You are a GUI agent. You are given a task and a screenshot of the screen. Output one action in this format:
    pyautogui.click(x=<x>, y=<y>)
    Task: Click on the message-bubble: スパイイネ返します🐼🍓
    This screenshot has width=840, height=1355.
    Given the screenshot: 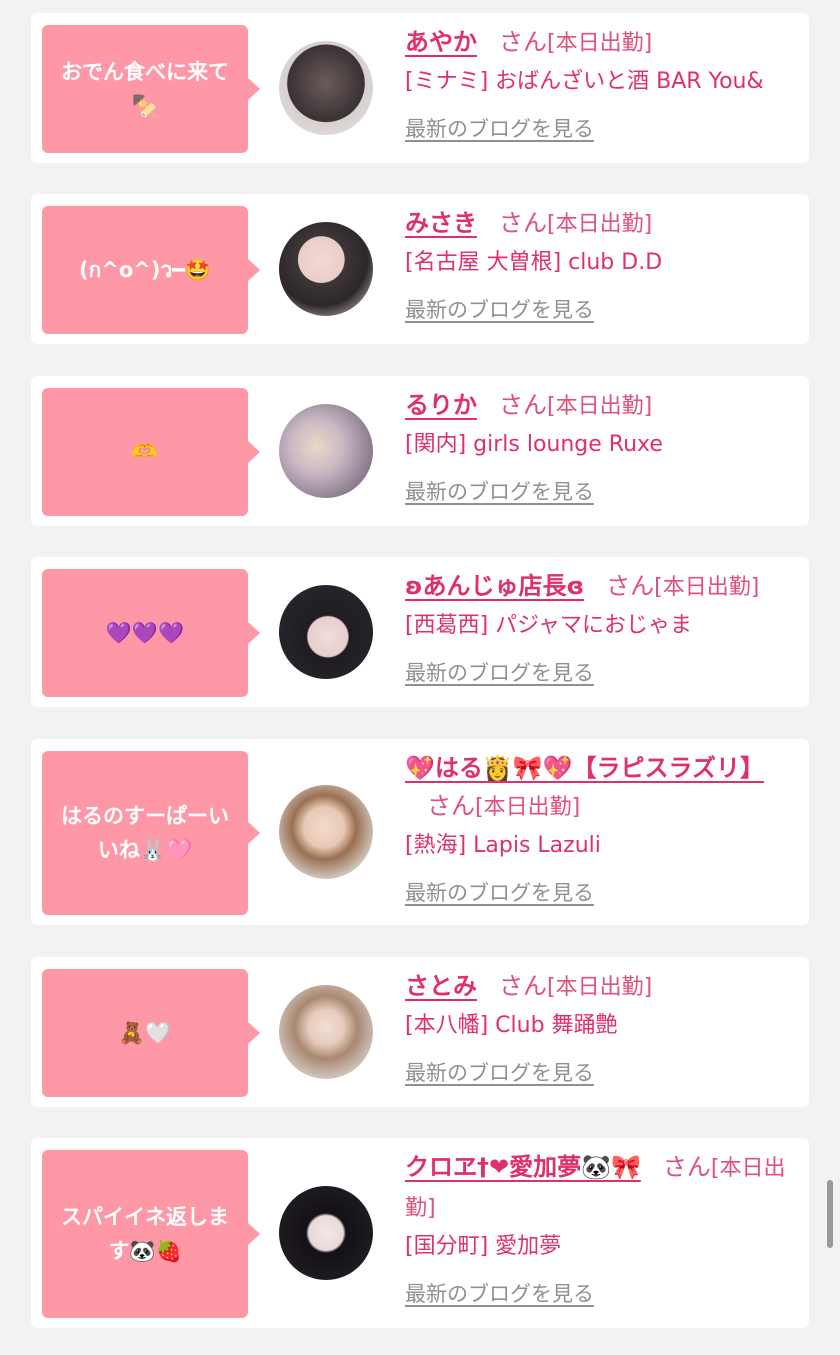 What is the action you would take?
    pyautogui.click(x=151, y=1234)
    